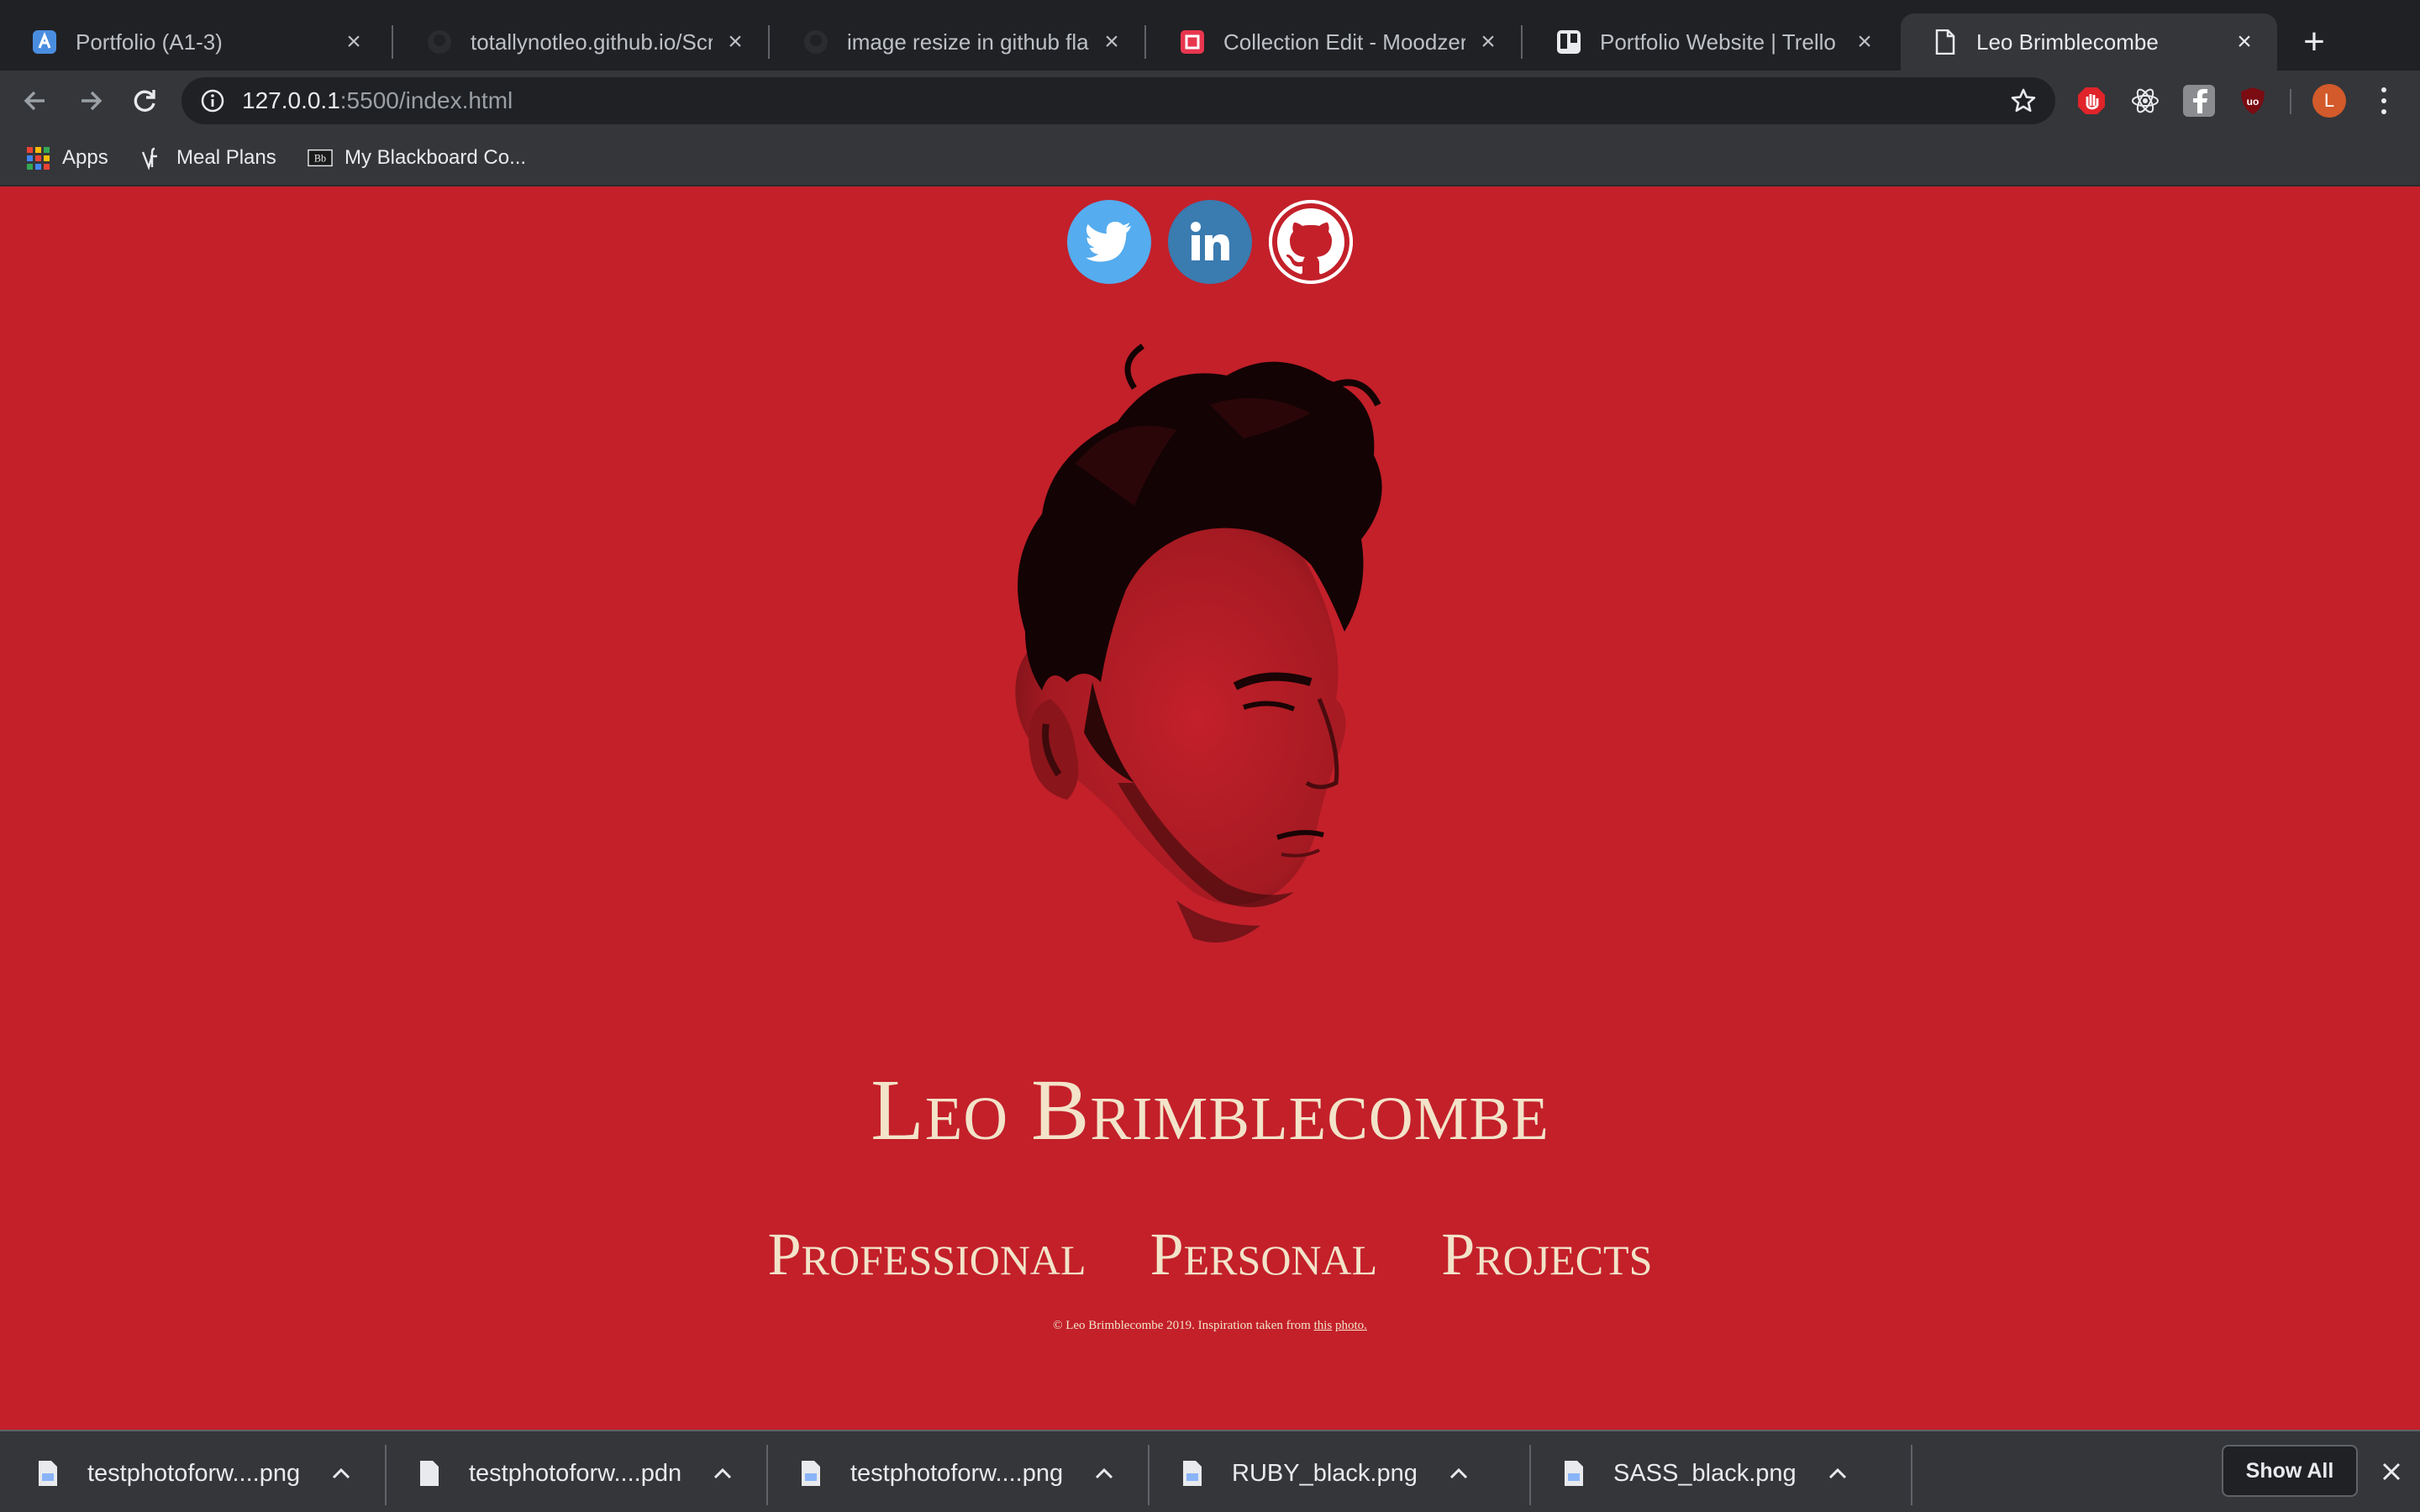 The image size is (2420, 1512). Describe the element at coordinates (212, 100) in the screenshot. I see `info-icon` at that location.